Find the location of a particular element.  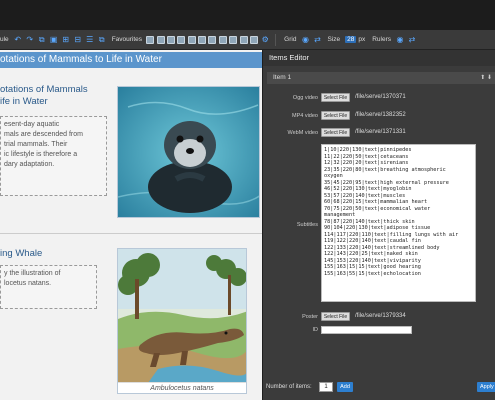

section2-textbox: y the illustration of locetus natans. is located at coordinates (48, 287).